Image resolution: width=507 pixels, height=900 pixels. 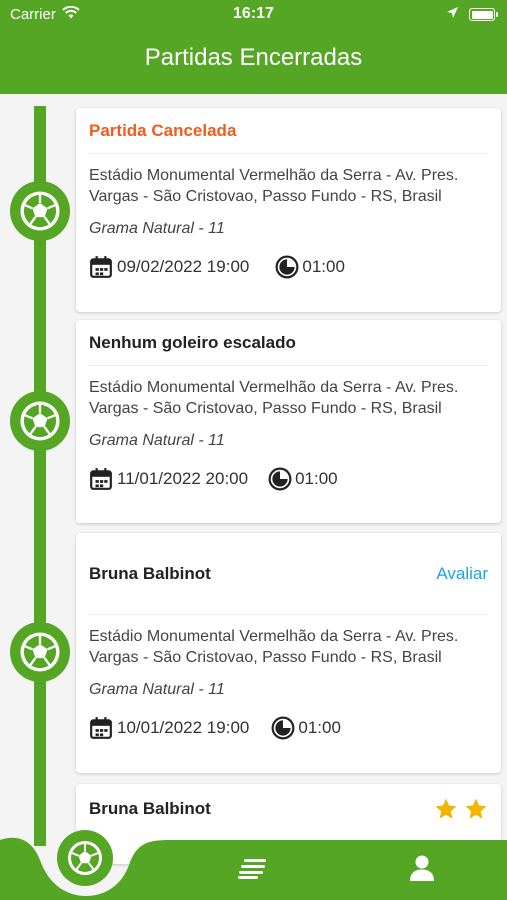 I want to click on match-meta: 11/01/2022 20:00 01:00, so click(x=288, y=479).